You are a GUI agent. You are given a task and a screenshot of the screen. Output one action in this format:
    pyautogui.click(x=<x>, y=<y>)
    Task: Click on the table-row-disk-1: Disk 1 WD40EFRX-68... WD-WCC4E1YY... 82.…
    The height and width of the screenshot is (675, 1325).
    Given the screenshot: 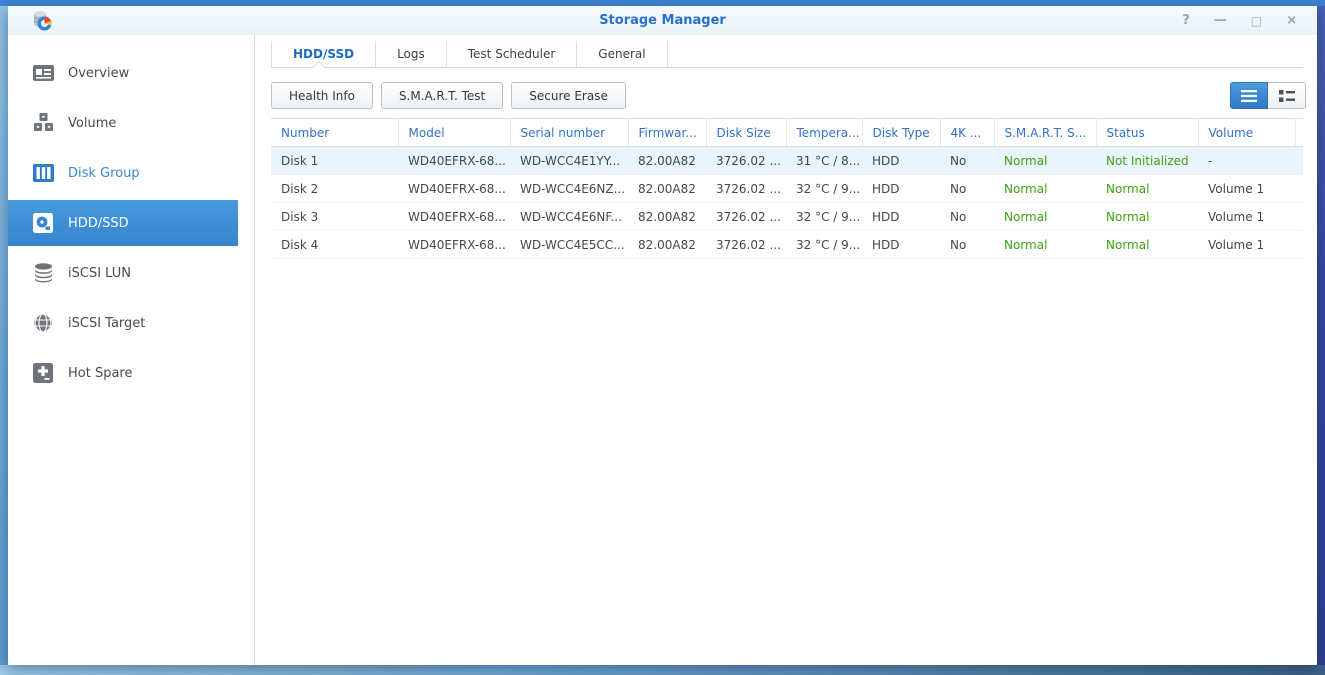 What is the action you would take?
    pyautogui.click(x=787, y=160)
    